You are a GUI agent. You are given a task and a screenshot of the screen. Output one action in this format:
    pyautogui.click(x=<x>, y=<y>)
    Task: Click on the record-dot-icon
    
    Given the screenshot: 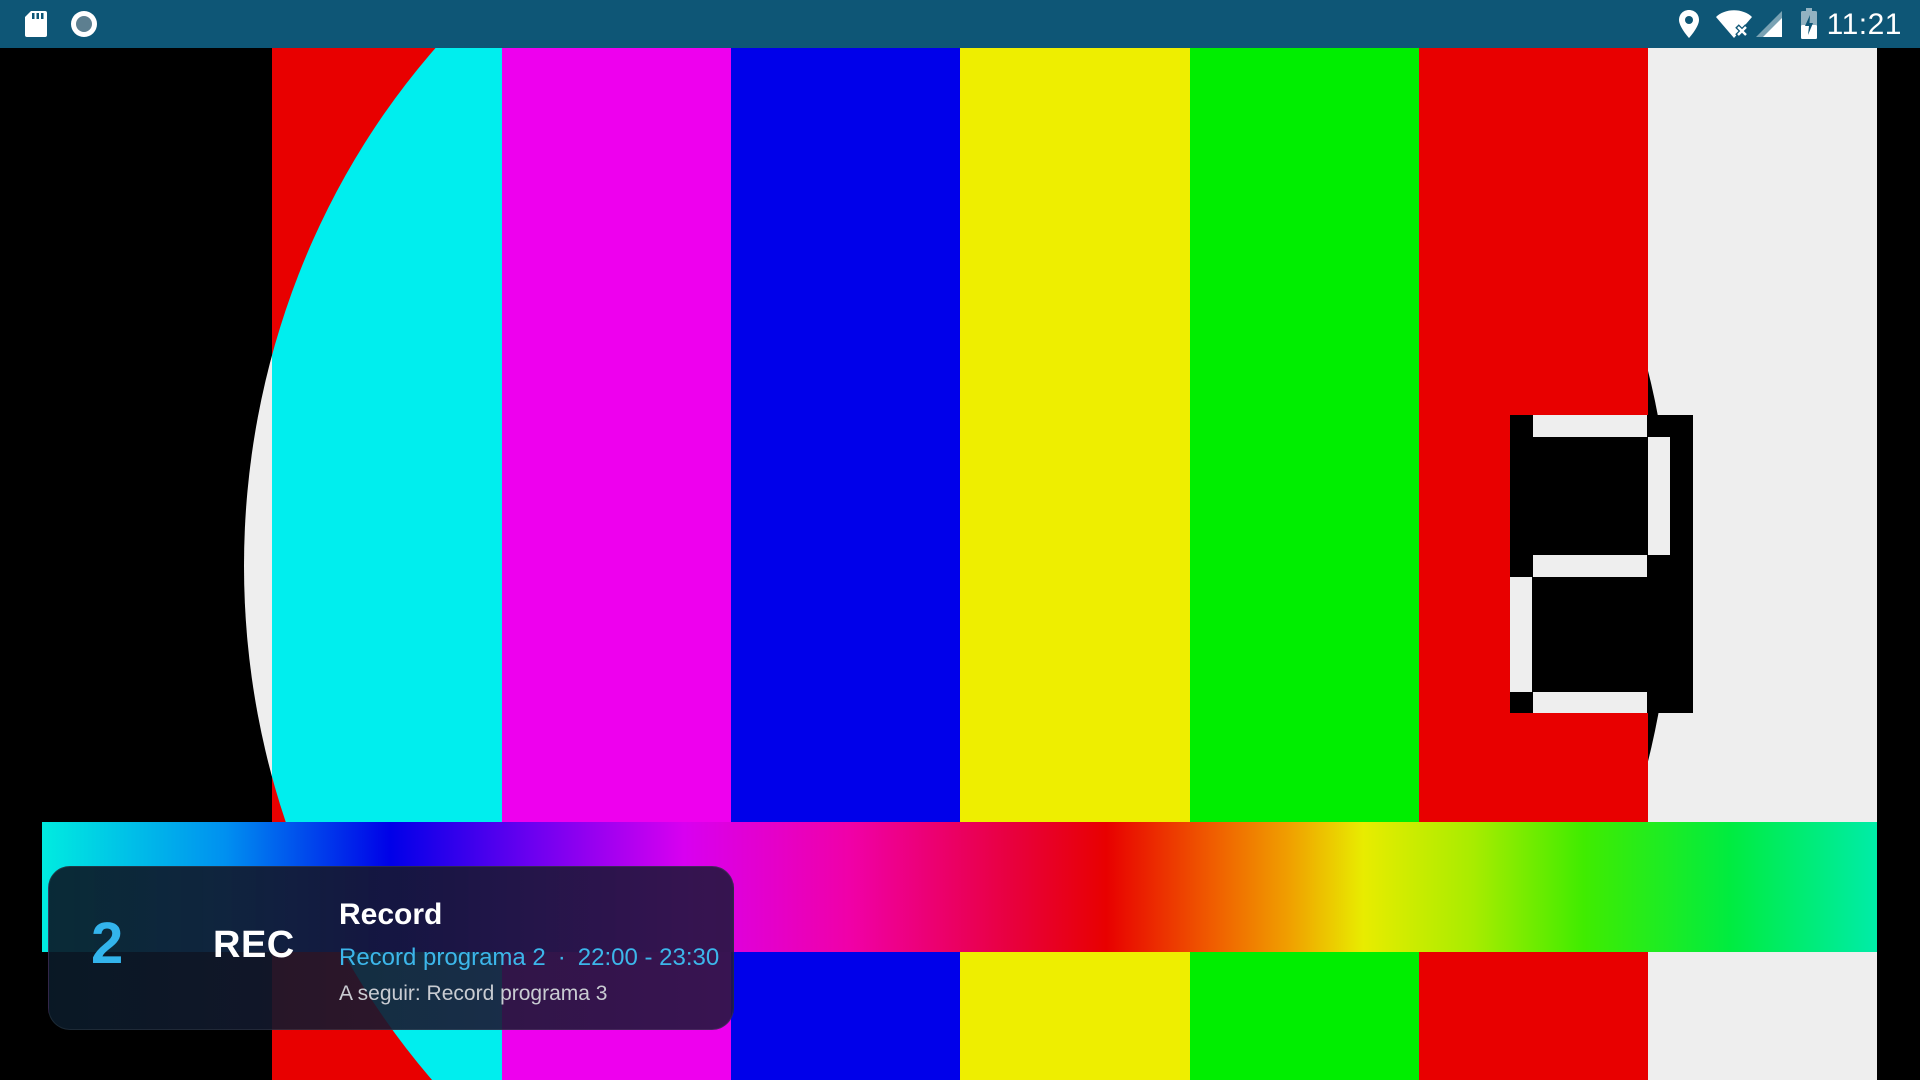 What is the action you would take?
    pyautogui.click(x=84, y=24)
    